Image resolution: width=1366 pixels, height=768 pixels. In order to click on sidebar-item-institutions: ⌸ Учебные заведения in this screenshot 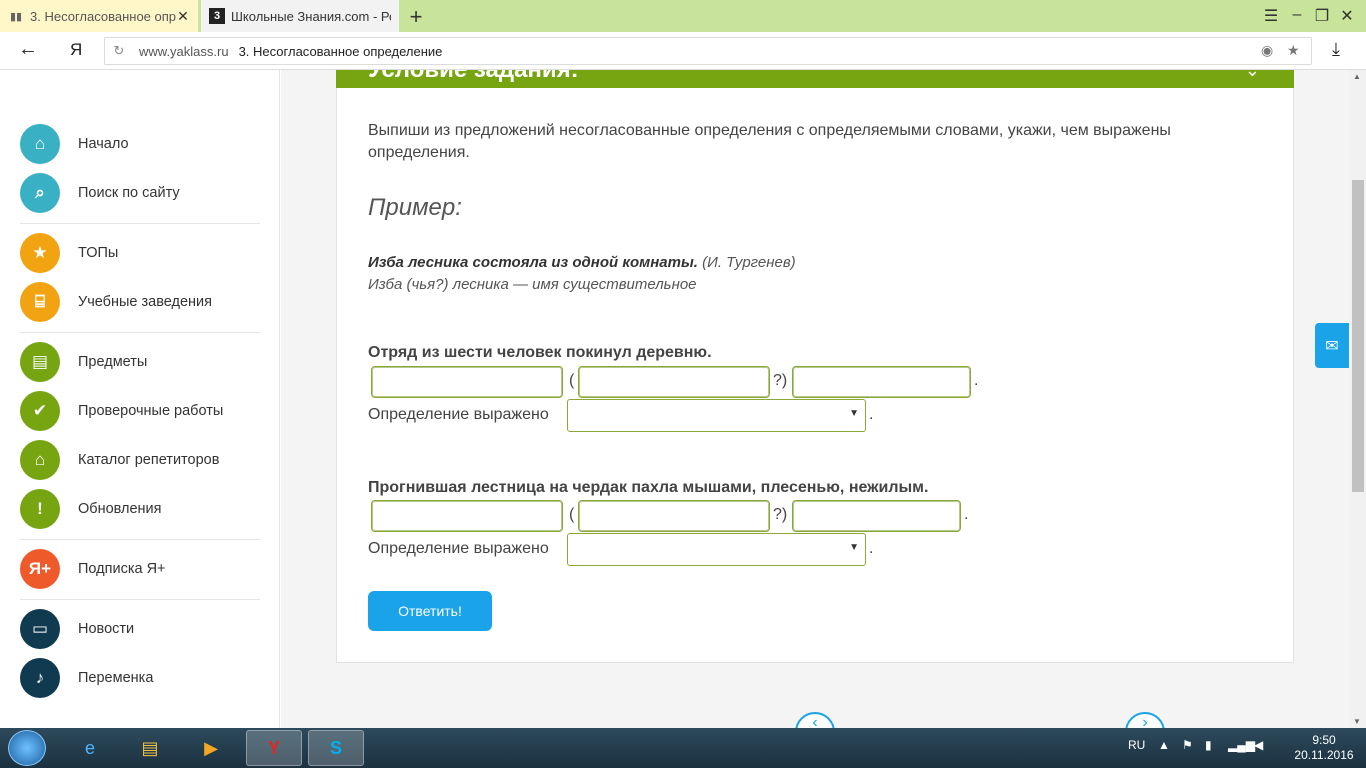, I will do `click(116, 302)`.